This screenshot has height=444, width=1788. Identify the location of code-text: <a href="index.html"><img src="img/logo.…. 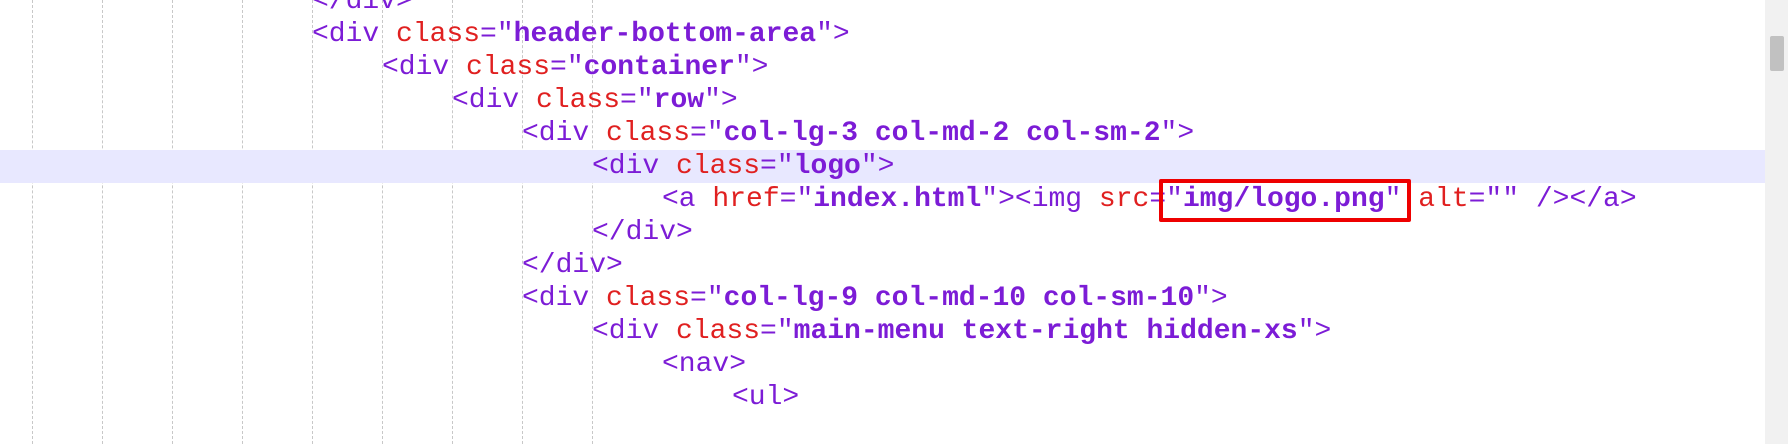
(1149, 199).